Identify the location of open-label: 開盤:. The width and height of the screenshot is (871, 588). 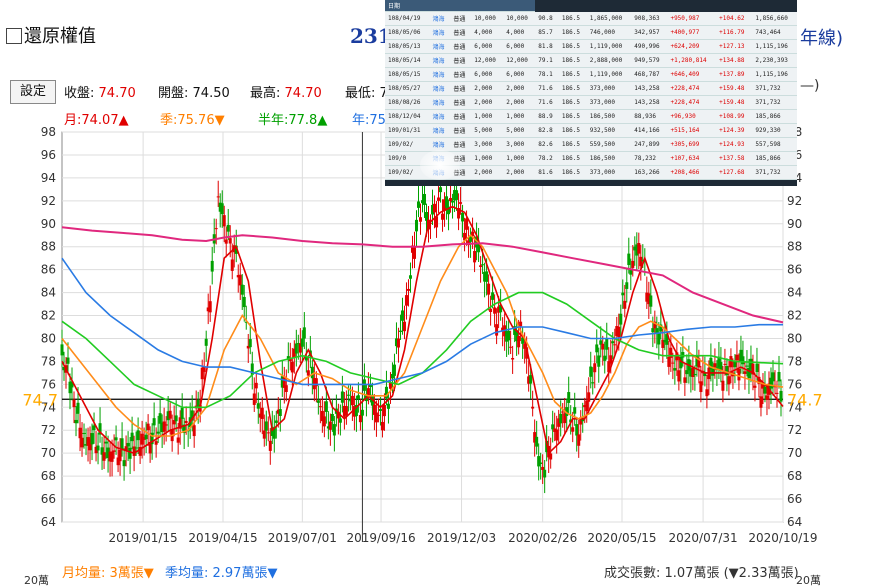
(173, 93).